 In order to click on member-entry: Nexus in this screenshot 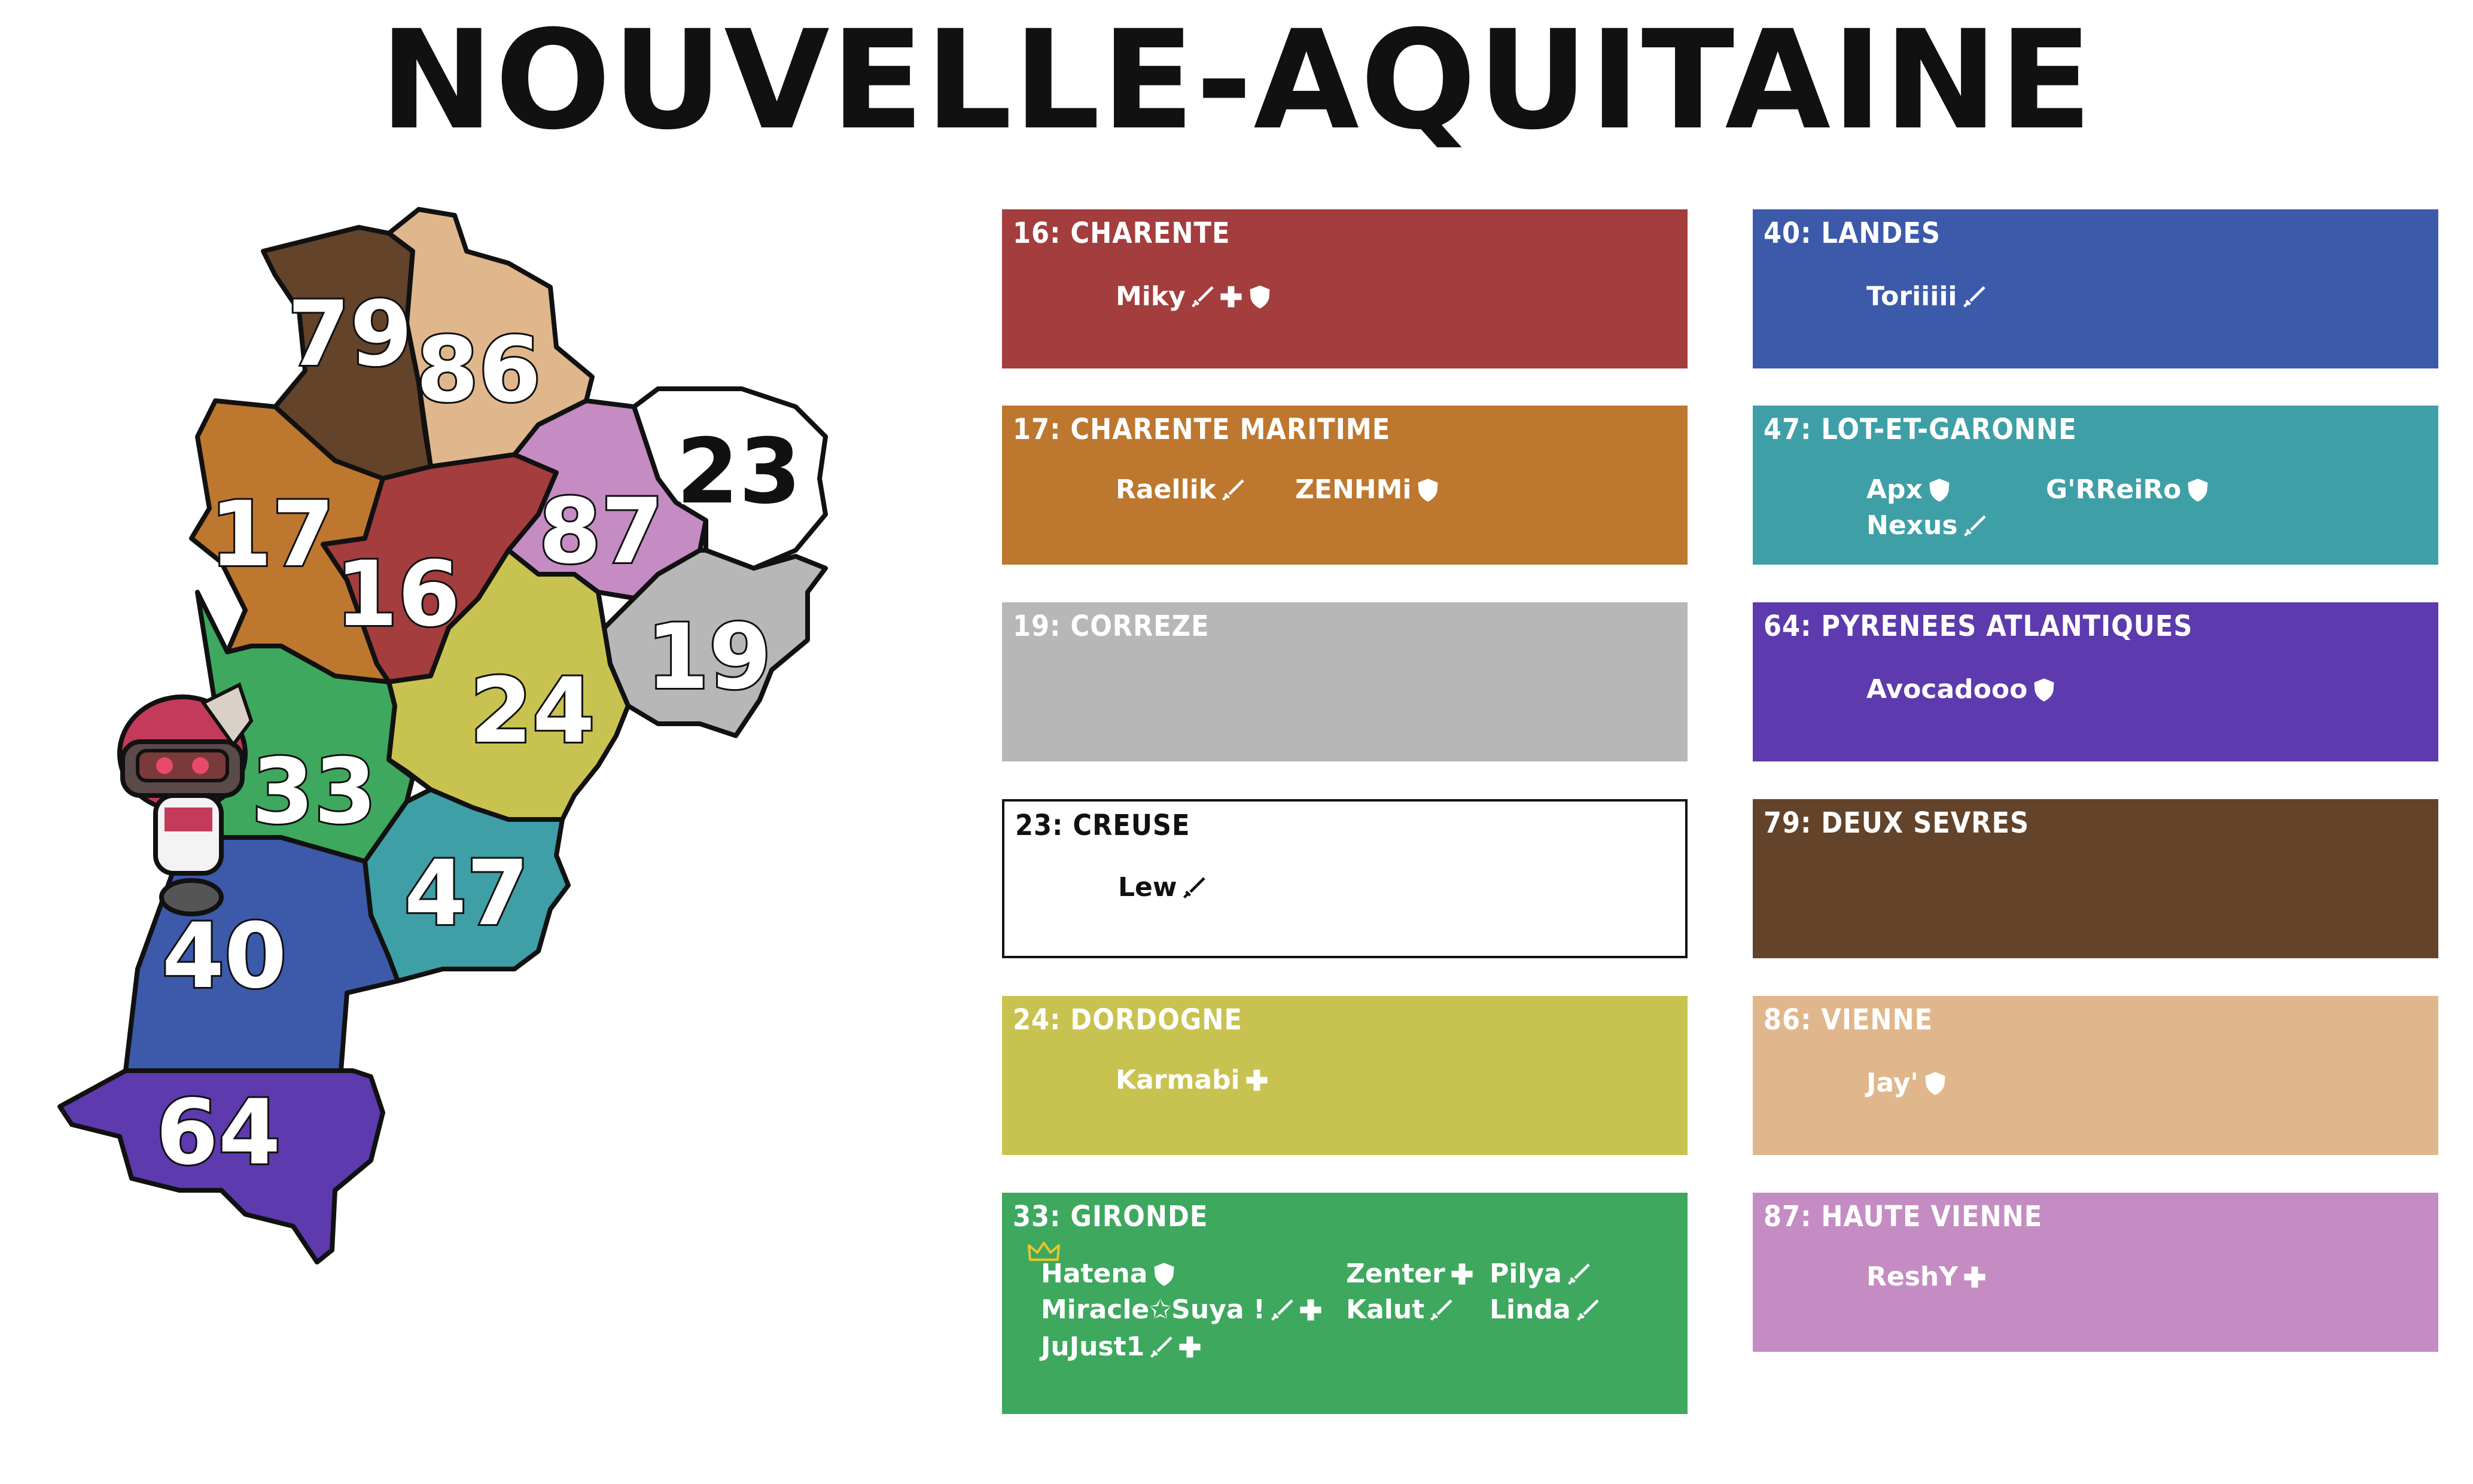, I will do `click(1927, 525)`.